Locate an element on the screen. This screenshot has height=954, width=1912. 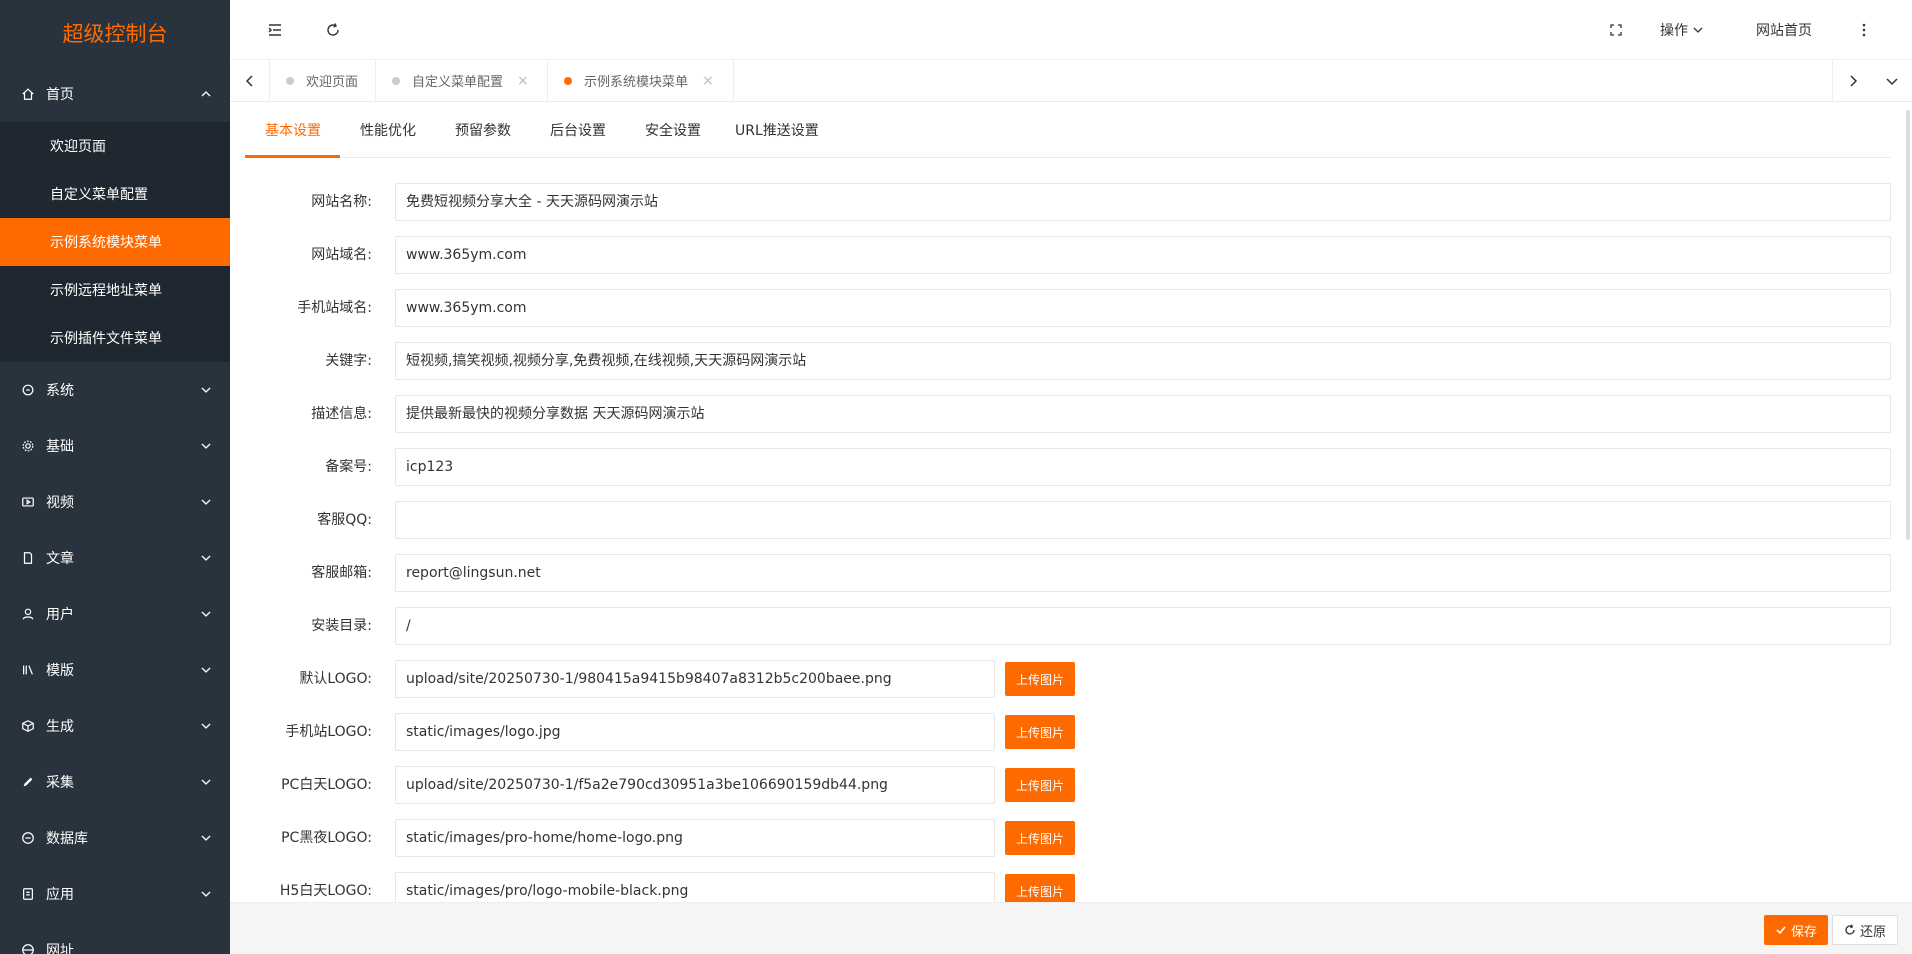
sidebar-item-database: 数据库 is located at coordinates (115, 838).